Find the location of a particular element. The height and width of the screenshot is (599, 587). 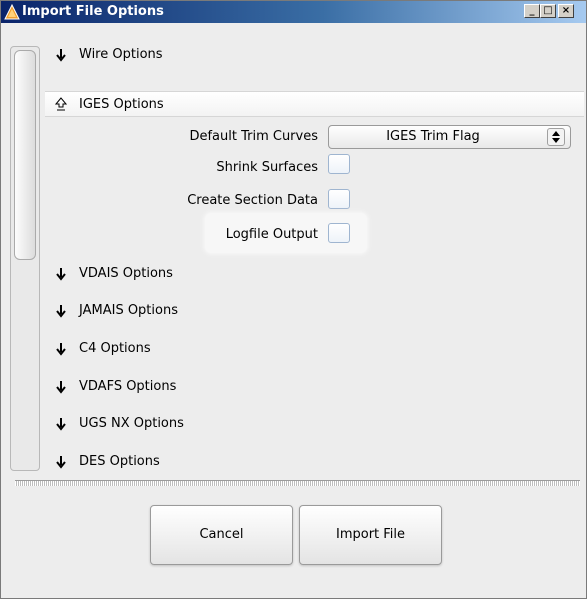

app-icon is located at coordinates (12, 12).